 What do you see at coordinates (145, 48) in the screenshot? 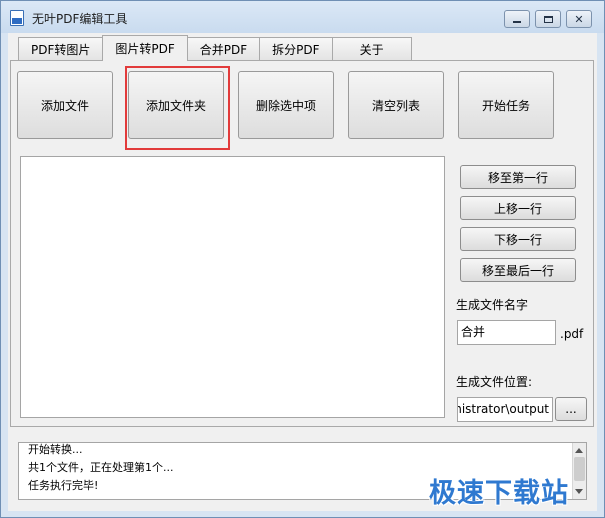
I see `tab-image-to-pdf: 图片转PDF` at bounding box center [145, 48].